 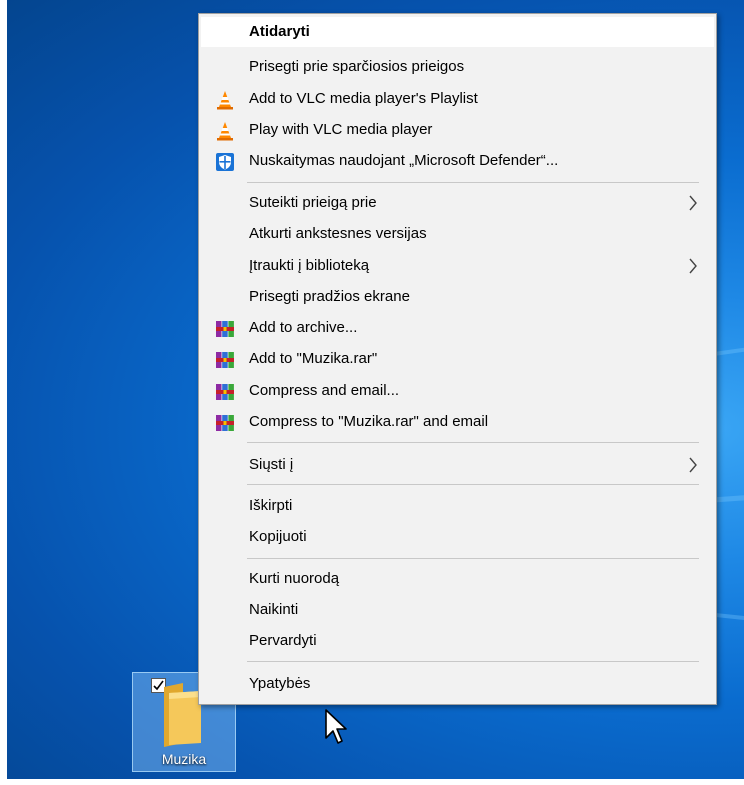 I want to click on desktop-icon-label: Muzika, so click(x=184, y=759).